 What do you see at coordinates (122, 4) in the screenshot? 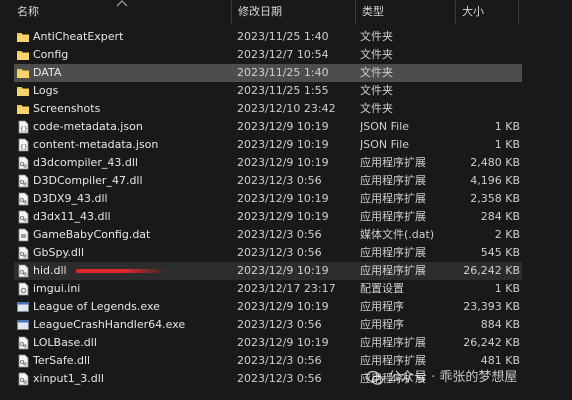
I see `sort-ascending-icon` at bounding box center [122, 4].